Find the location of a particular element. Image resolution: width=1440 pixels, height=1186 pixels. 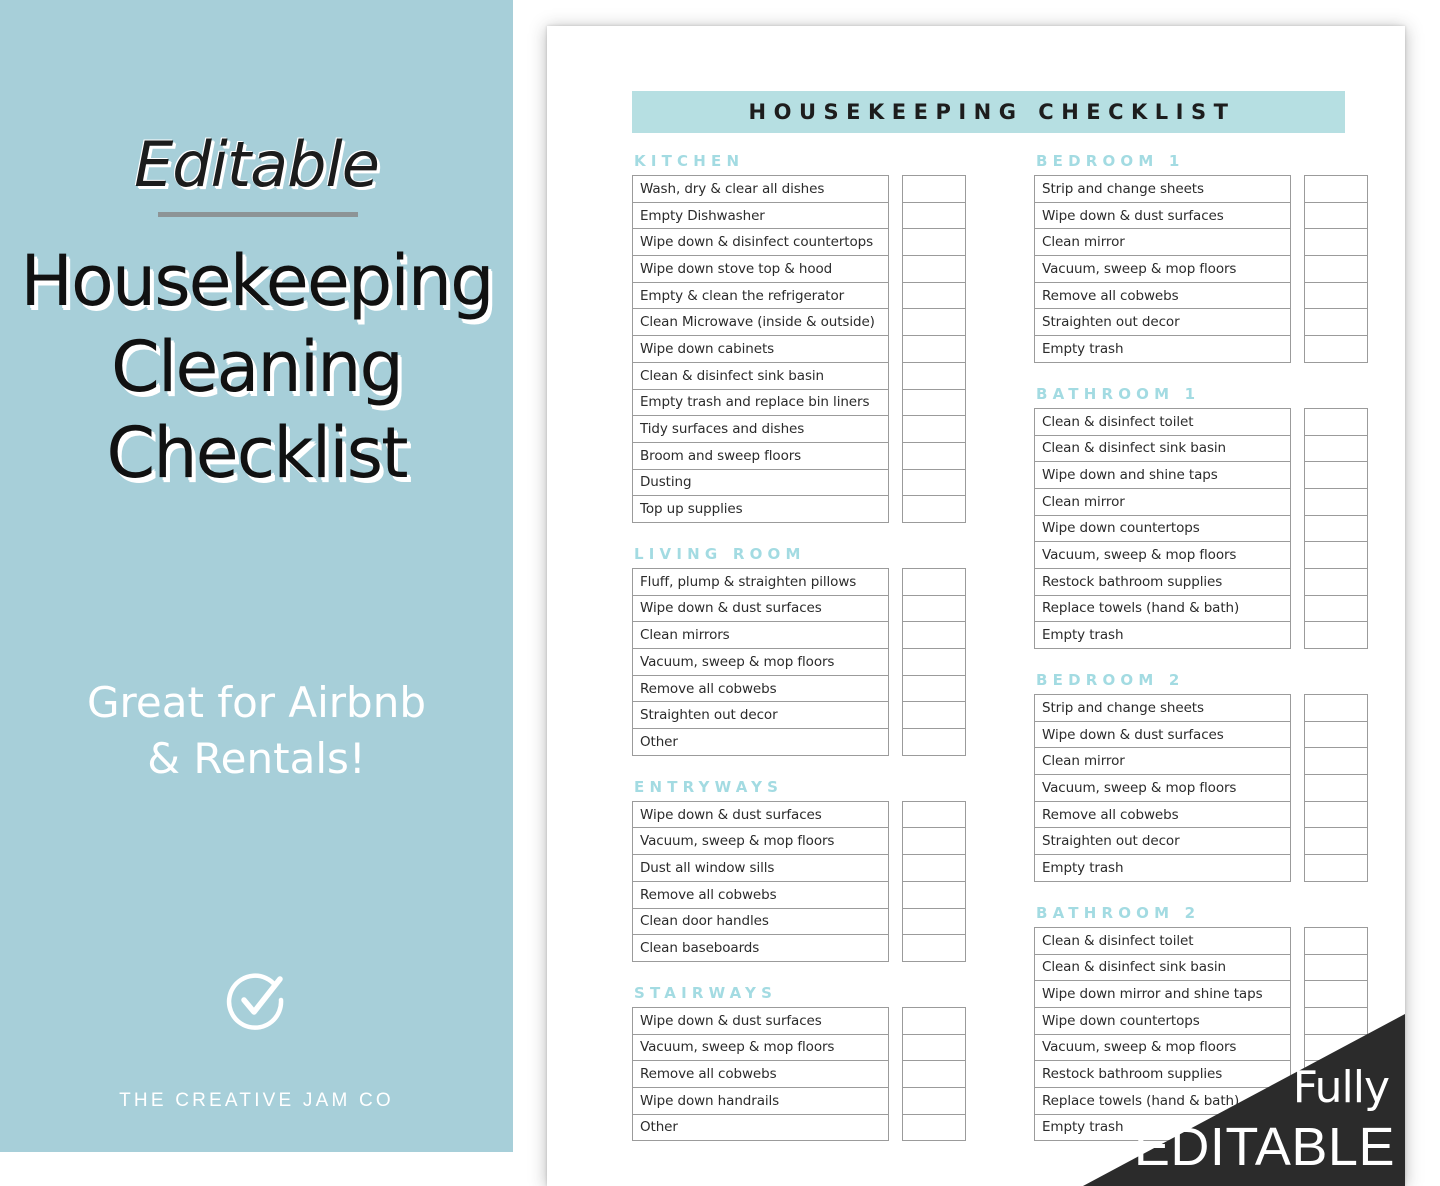

task-row: Wipe down and shine taps is located at coordinates (1162, 475).